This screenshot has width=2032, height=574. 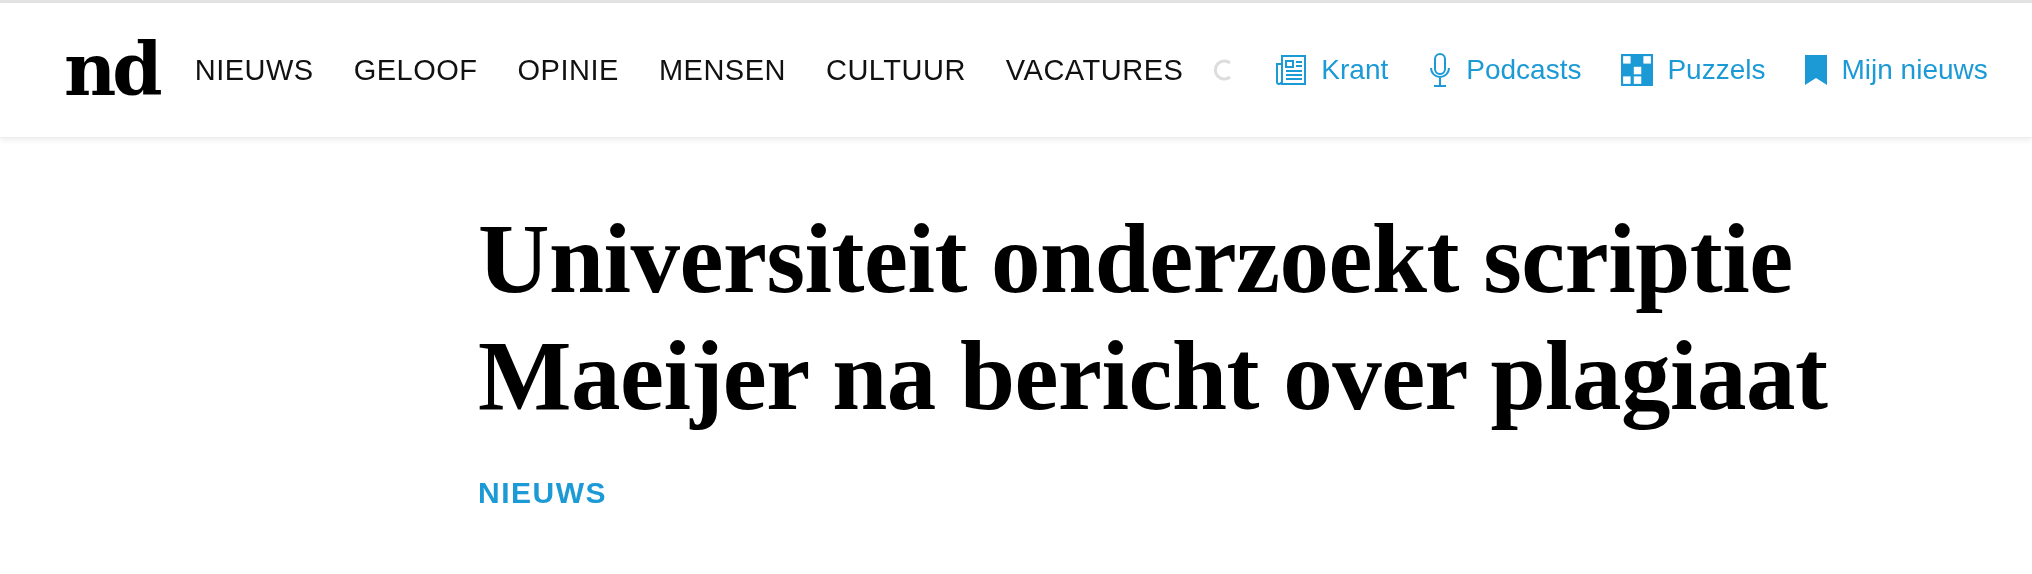 I want to click on nav-link: OPINIE, so click(x=568, y=70).